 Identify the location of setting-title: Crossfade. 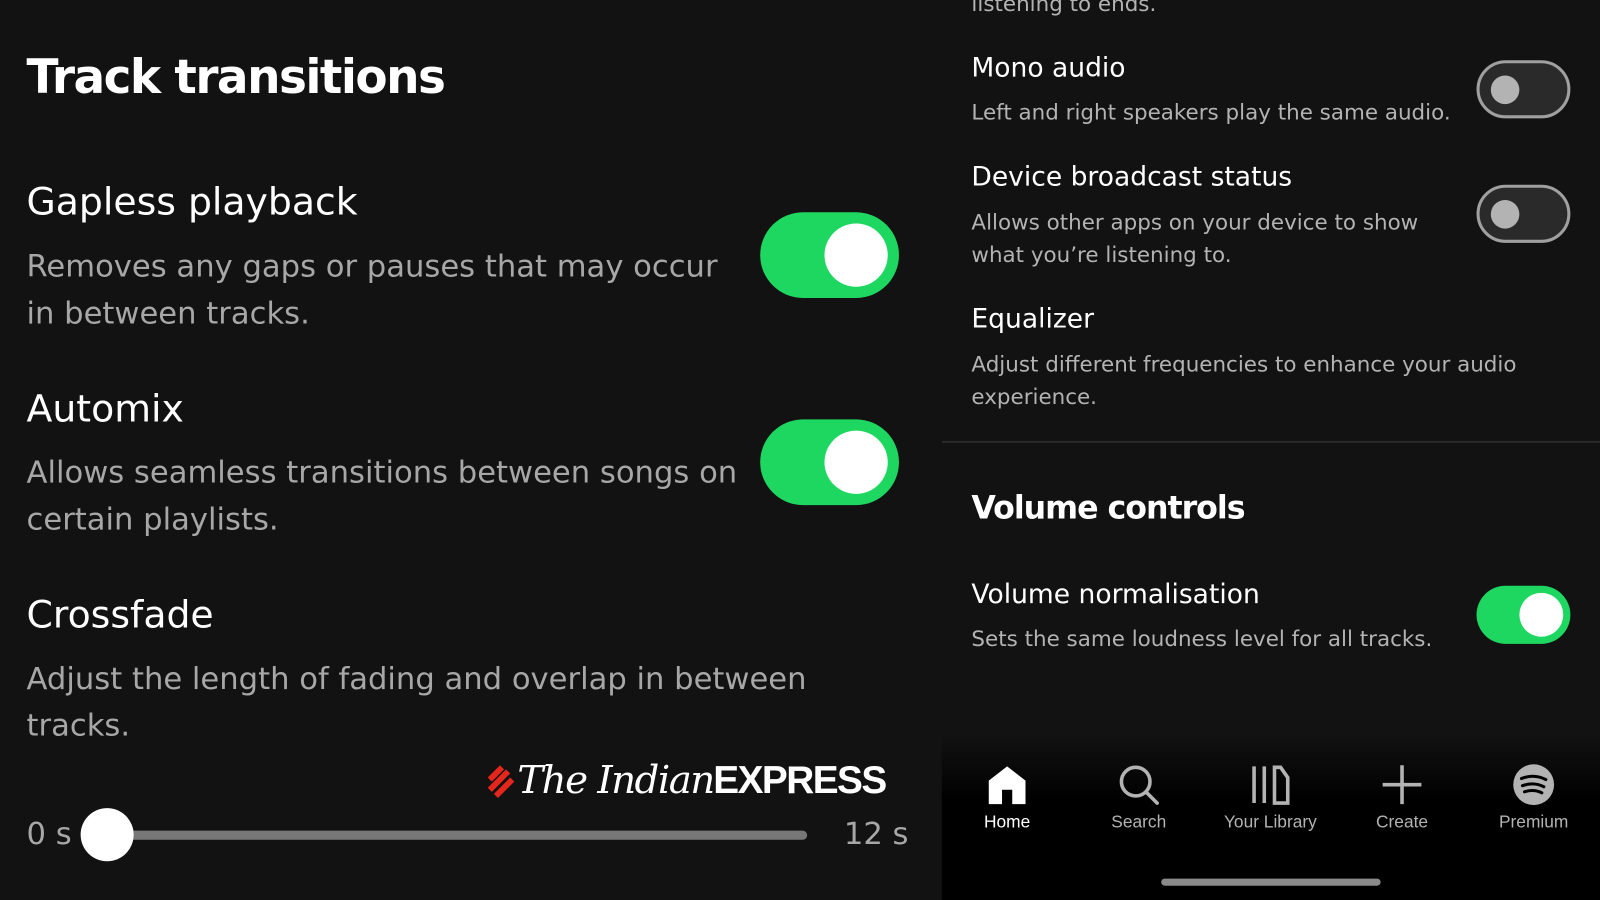
(120, 614).